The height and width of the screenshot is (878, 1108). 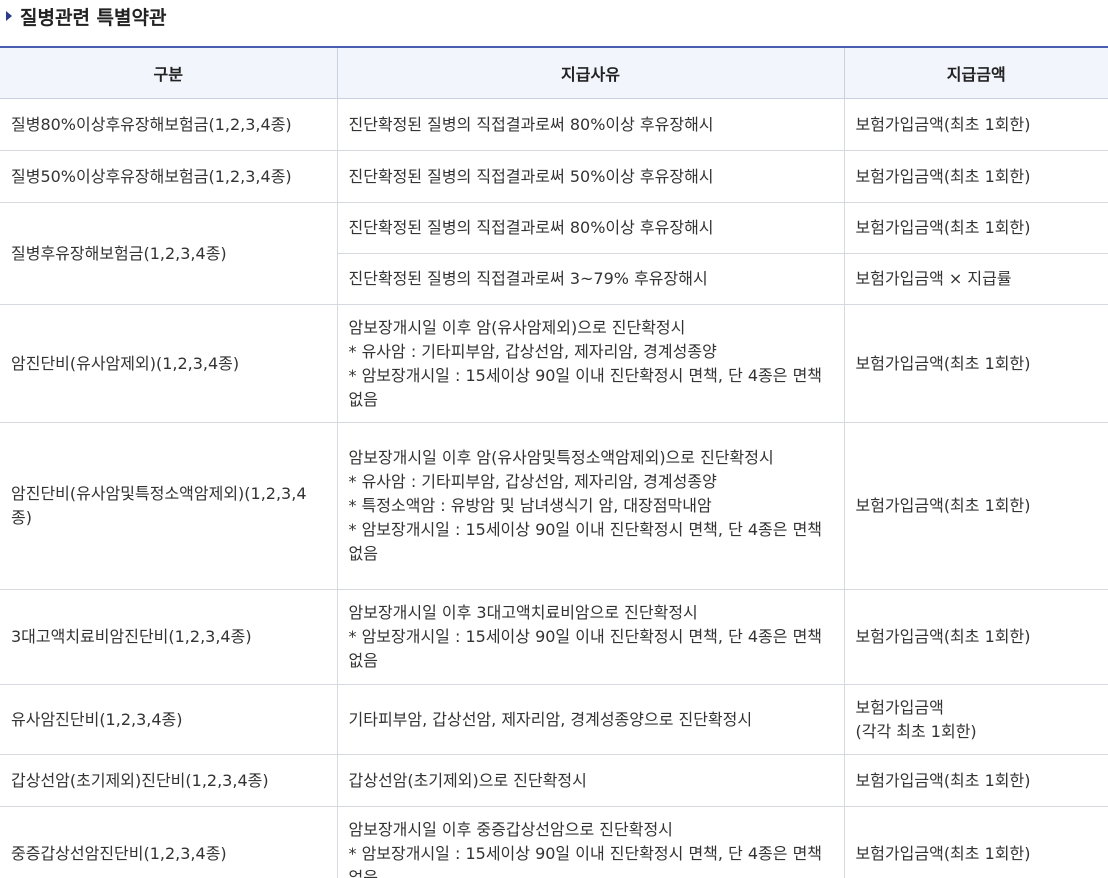 What do you see at coordinates (467, 780) in the screenshot?
I see `reason-line: 갑상선암(초기제외)으로 진단확정시` at bounding box center [467, 780].